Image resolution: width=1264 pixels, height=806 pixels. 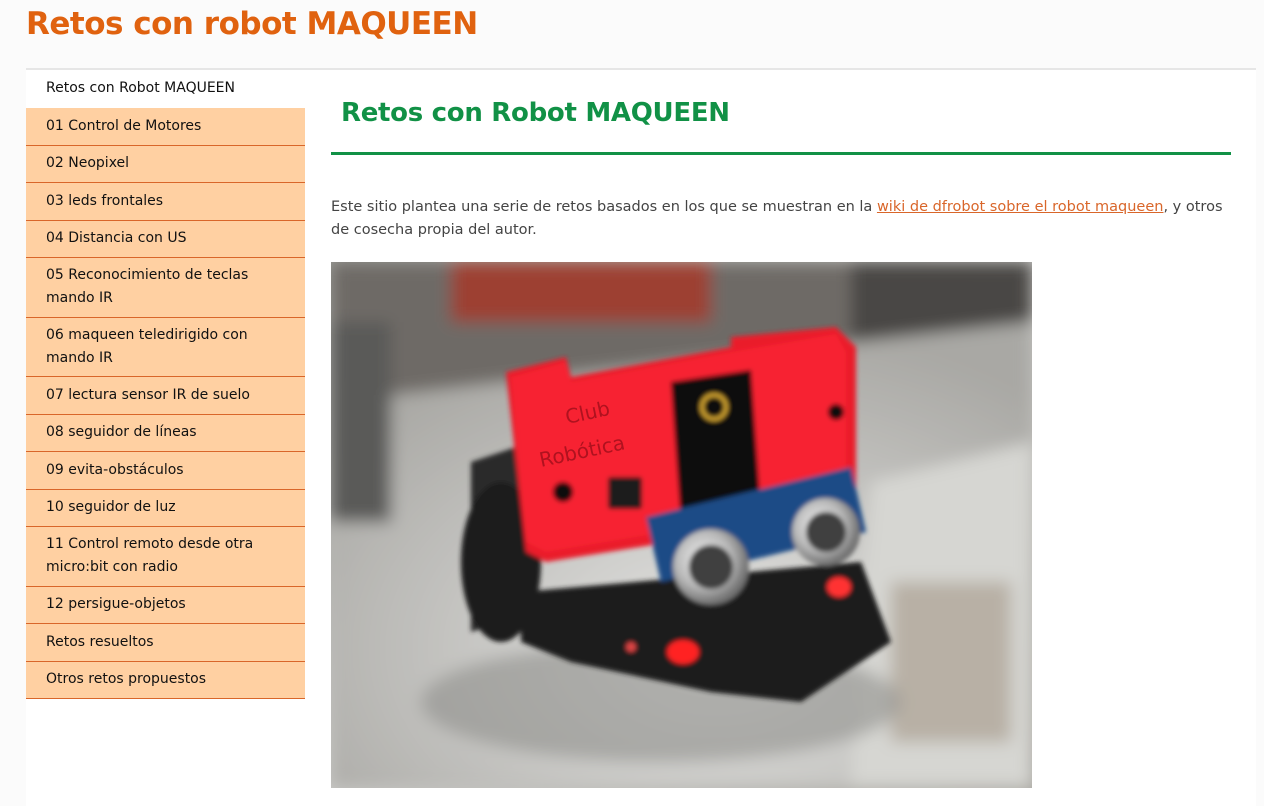 What do you see at coordinates (121, 432) in the screenshot?
I see `sidebar-item-label: 08 seguidor de líneas` at bounding box center [121, 432].